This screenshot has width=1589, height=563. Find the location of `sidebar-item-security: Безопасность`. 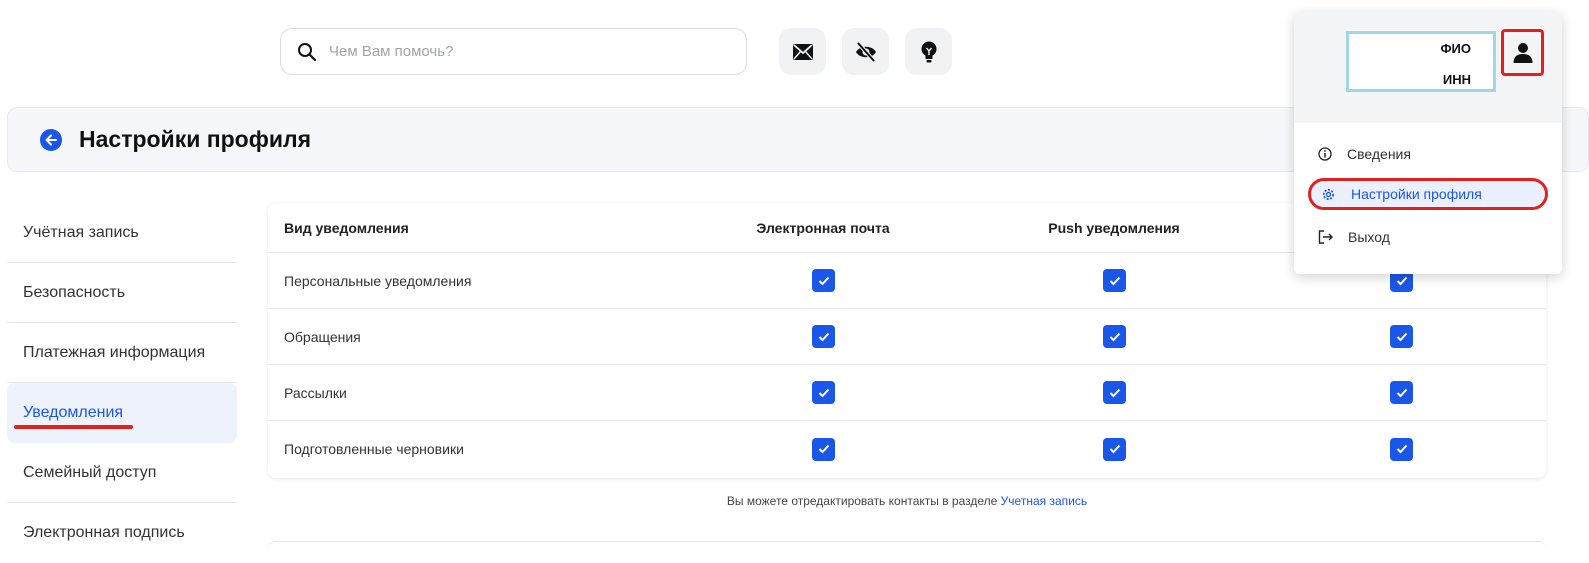

sidebar-item-security: Безопасность is located at coordinates (122, 293).